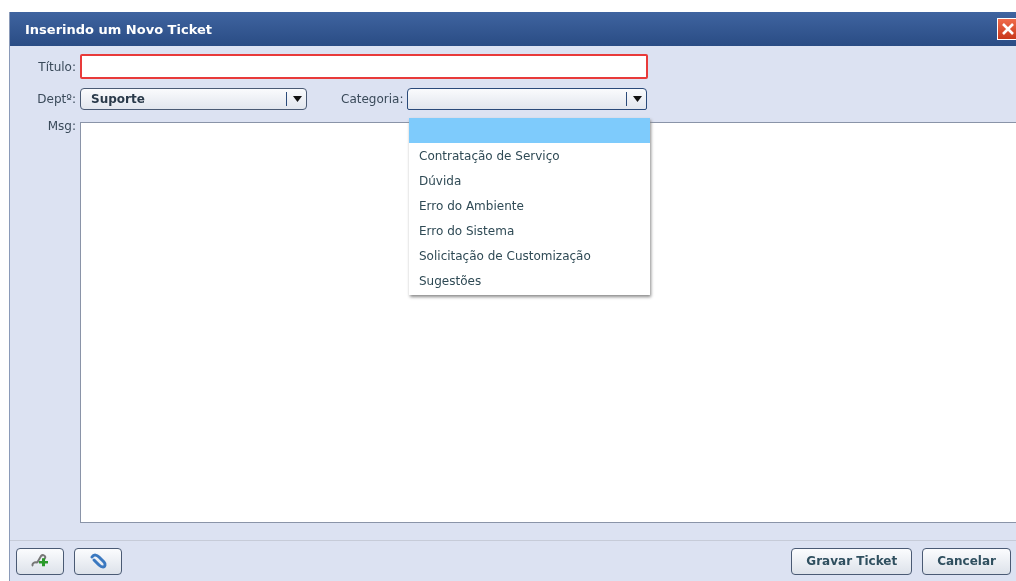 The height and width of the screenshot is (581, 1016). I want to click on dropdown-option: Contratação de Serviço, so click(529, 155).